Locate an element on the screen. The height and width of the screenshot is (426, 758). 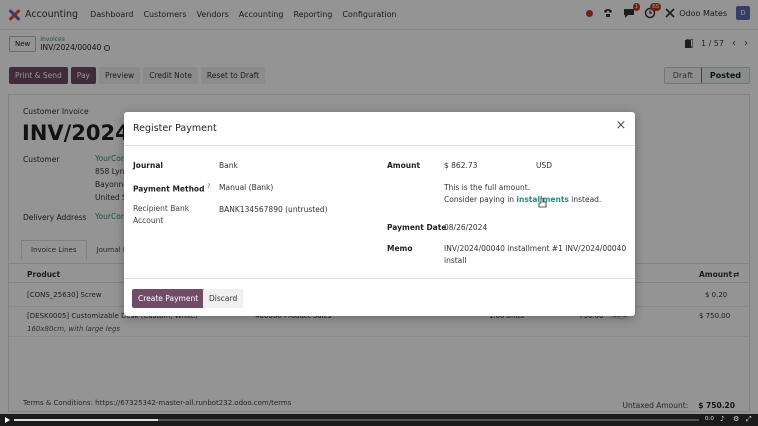
volume-icon: ♪ is located at coordinates (722, 419).